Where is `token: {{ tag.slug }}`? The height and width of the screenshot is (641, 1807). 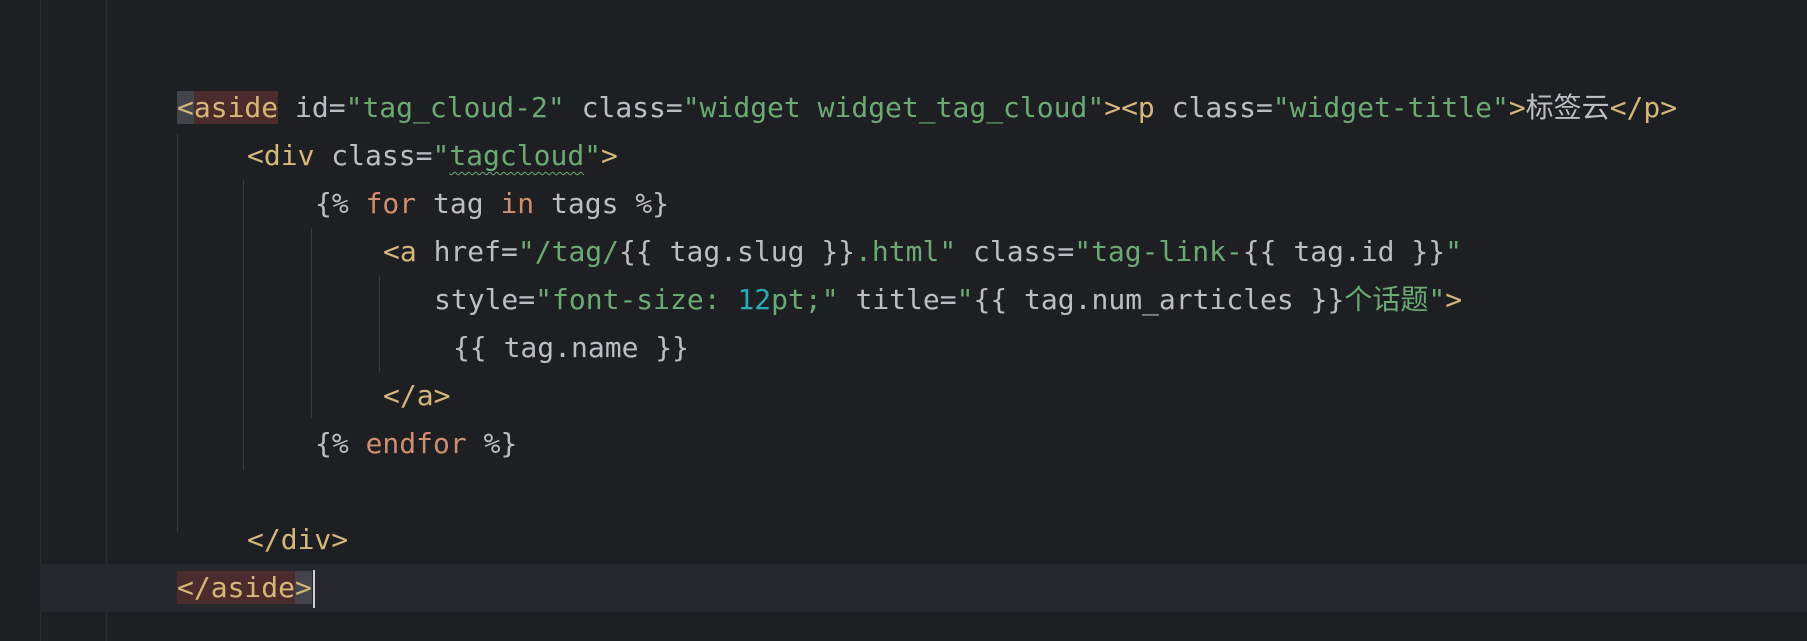 token: {{ tag.slug }} is located at coordinates (737, 251).